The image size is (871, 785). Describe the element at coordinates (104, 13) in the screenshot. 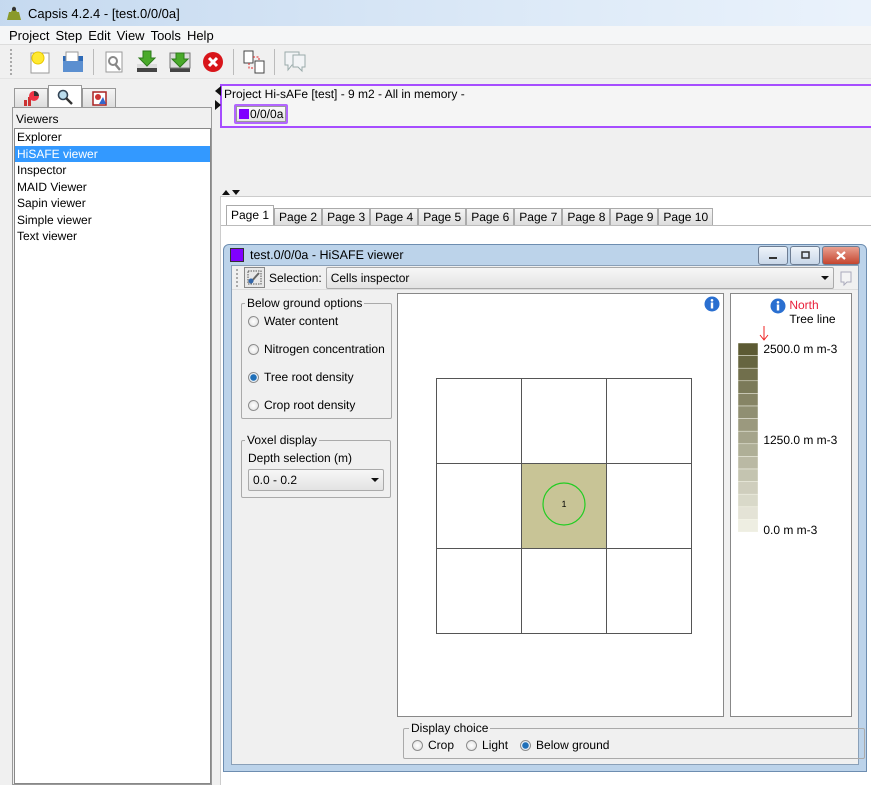

I see `window-title: Capsis 4.2.4 - [test.0/0/0a]` at that location.